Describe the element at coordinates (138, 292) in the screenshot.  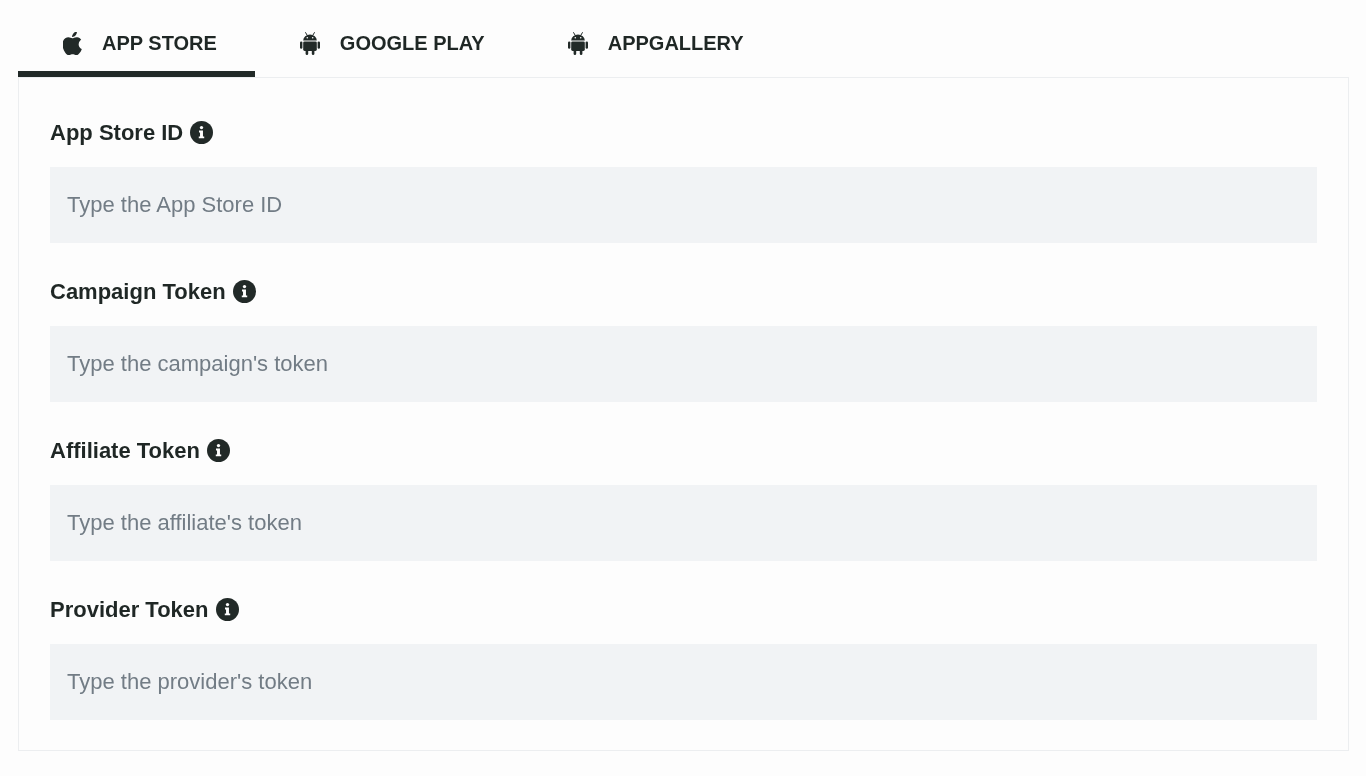
I see `field-label: Campaign Token` at that location.